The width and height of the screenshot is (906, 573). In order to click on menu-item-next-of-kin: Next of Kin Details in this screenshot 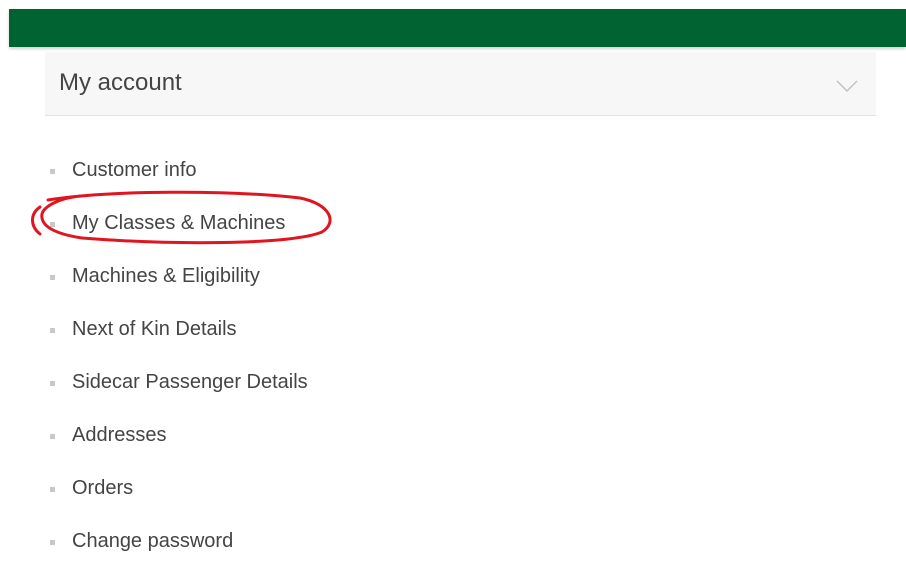, I will do `click(179, 329)`.